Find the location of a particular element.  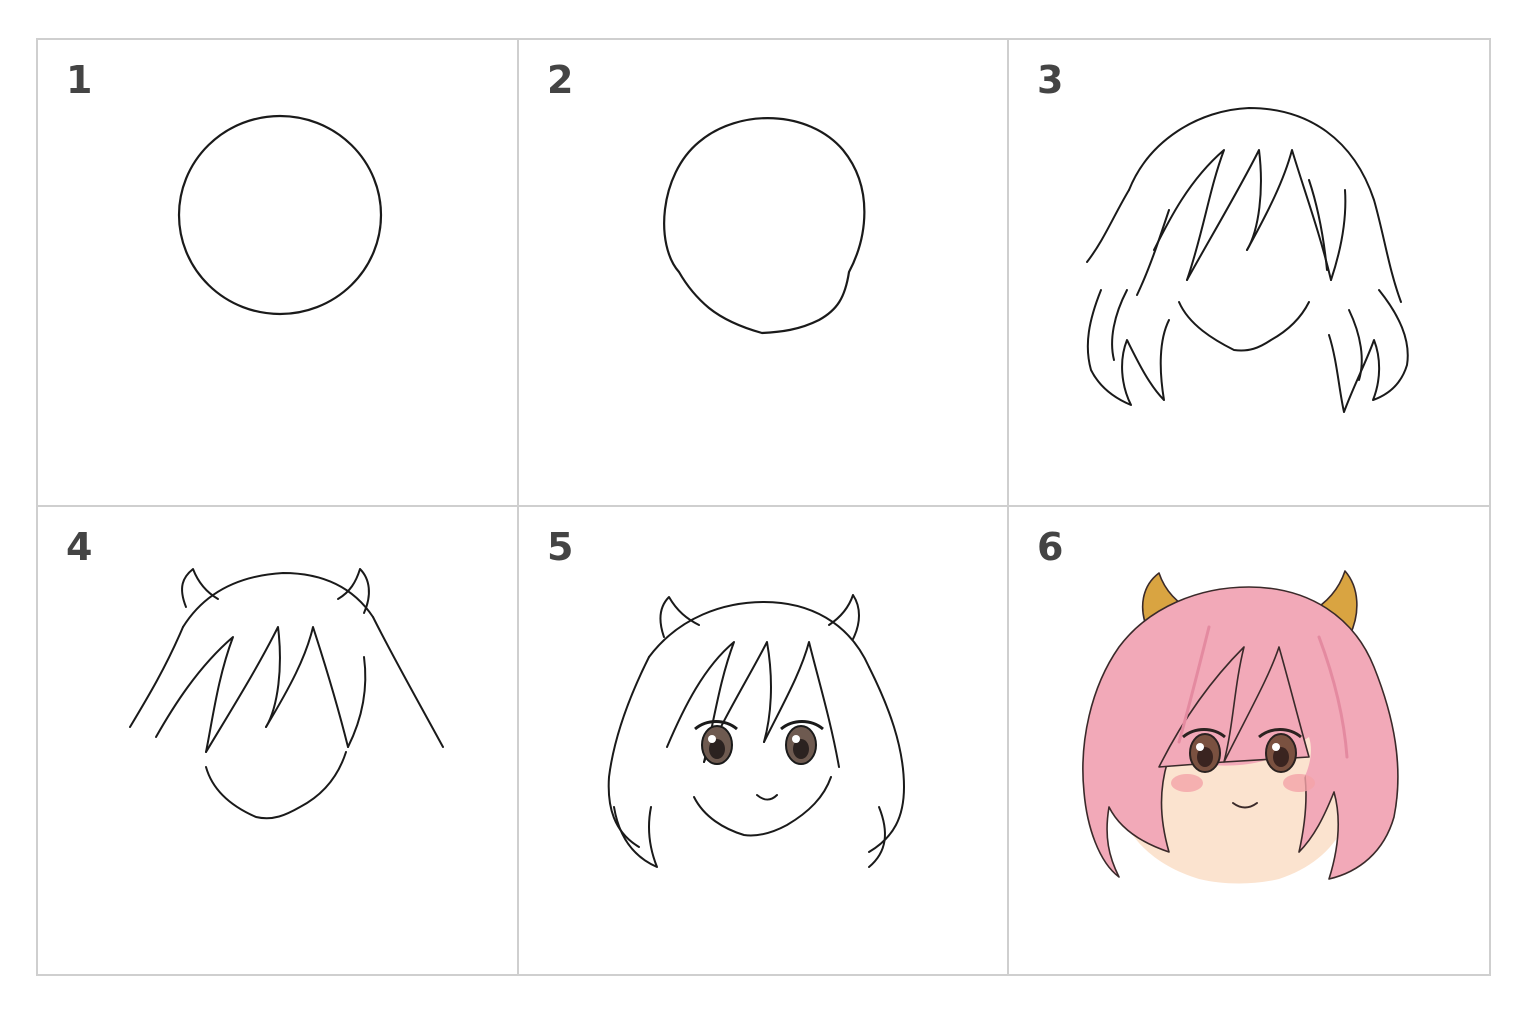

hair-outline-drawing is located at coordinates (1249, 273).